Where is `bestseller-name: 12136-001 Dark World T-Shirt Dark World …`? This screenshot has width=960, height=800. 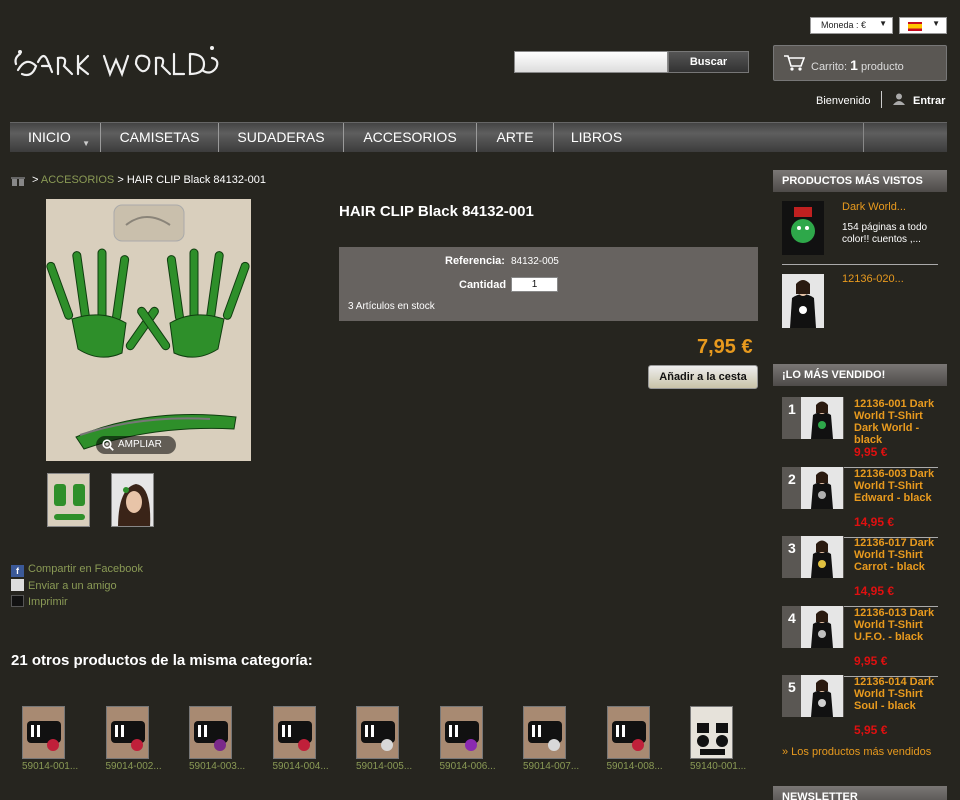 bestseller-name: 12136-001 Dark World T-Shirt Dark World … is located at coordinates (899, 422).